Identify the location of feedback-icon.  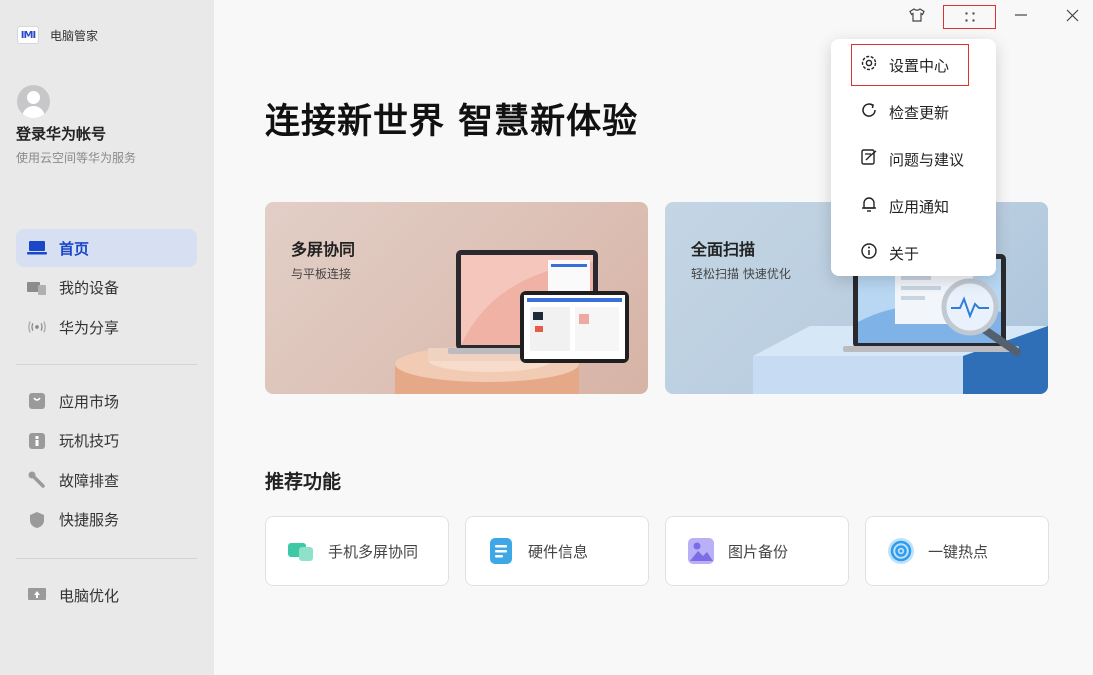
(869, 159).